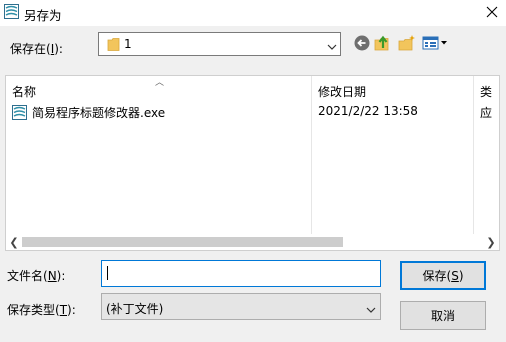 This screenshot has width=506, height=342. What do you see at coordinates (36, 49) in the screenshot?
I see `save-in-label: 保存在(I):` at bounding box center [36, 49].